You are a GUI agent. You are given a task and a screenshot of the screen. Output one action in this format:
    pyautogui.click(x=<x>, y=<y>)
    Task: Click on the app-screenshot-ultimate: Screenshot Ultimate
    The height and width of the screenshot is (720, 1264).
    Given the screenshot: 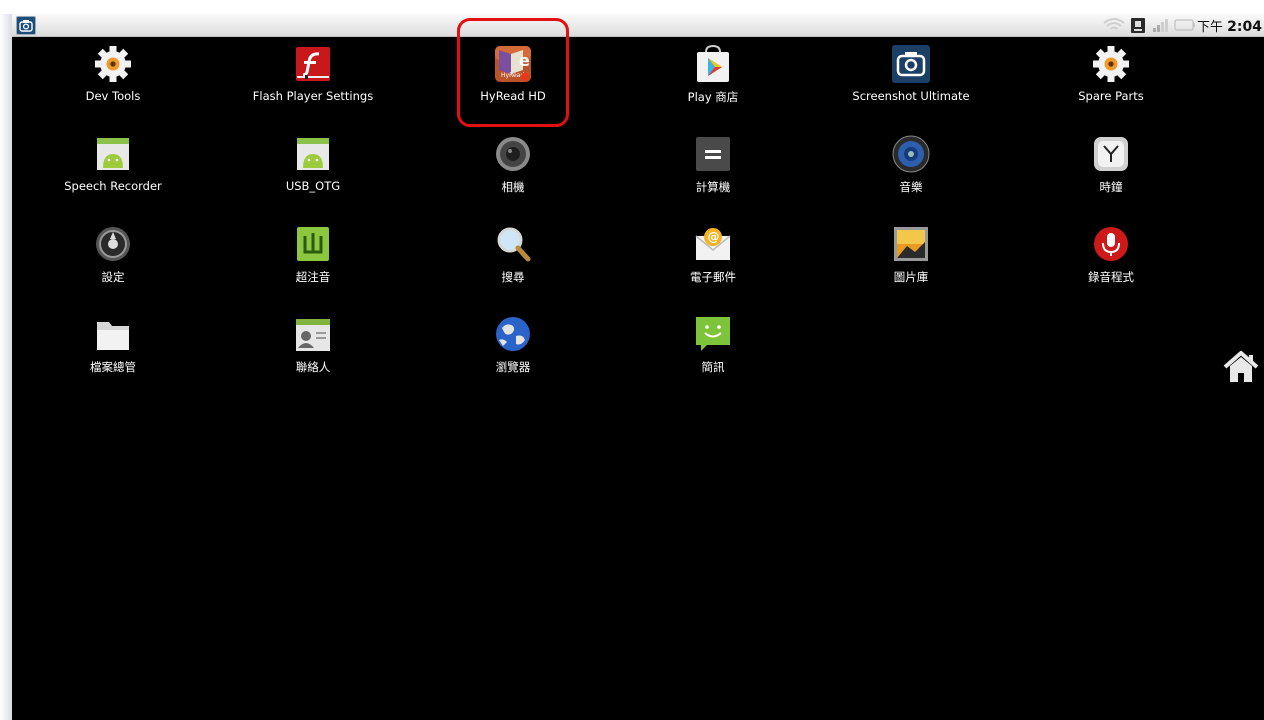 What is the action you would take?
    pyautogui.click(x=911, y=84)
    